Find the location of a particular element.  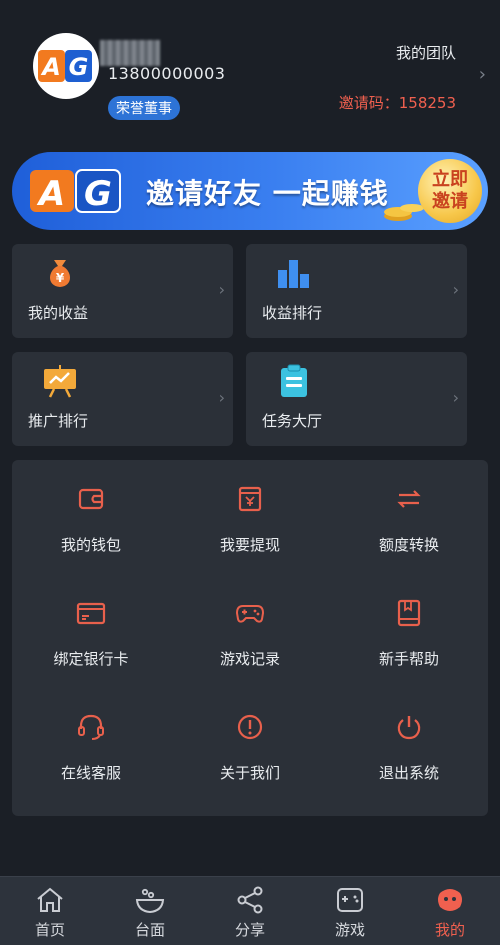

grid-item-wallet: 我的钱包 is located at coordinates (91, 510).